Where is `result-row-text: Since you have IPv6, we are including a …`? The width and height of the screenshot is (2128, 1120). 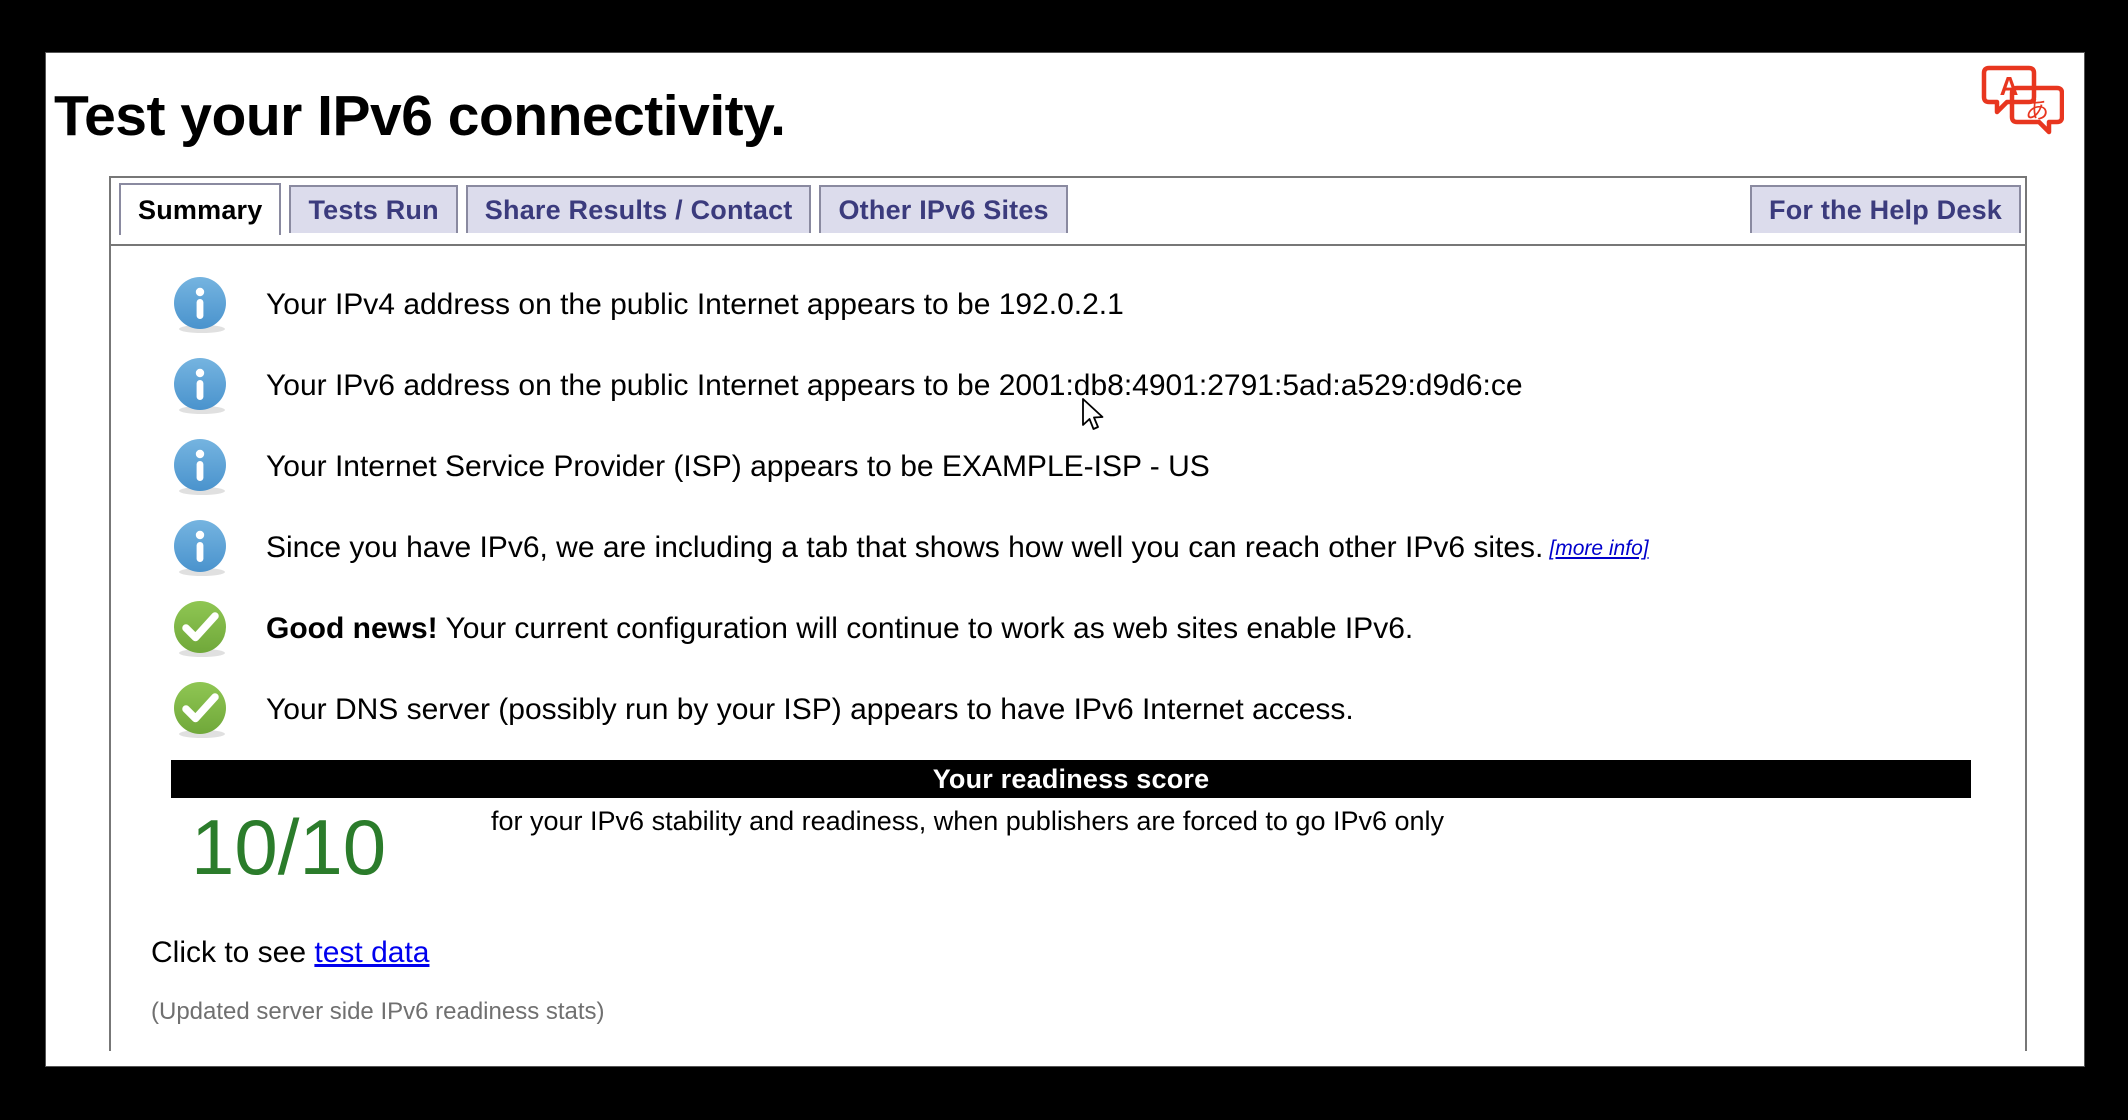 result-row-text: Since you have IPv6, we are including a … is located at coordinates (905, 547).